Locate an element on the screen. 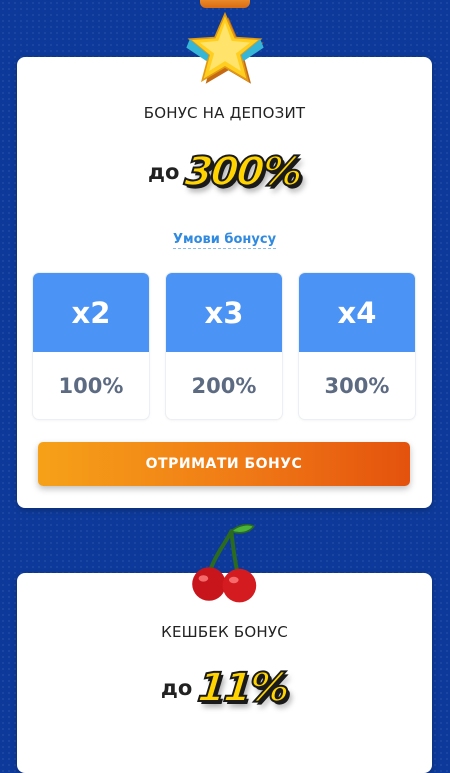 The height and width of the screenshot is (773, 450). tier-percent: 200% is located at coordinates (224, 385).